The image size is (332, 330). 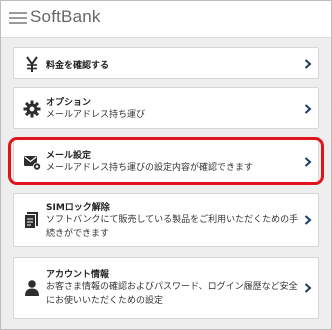 What do you see at coordinates (166, 108) in the screenshot?
I see `menu-item-options: オプション メールアドレス持ち運び` at bounding box center [166, 108].